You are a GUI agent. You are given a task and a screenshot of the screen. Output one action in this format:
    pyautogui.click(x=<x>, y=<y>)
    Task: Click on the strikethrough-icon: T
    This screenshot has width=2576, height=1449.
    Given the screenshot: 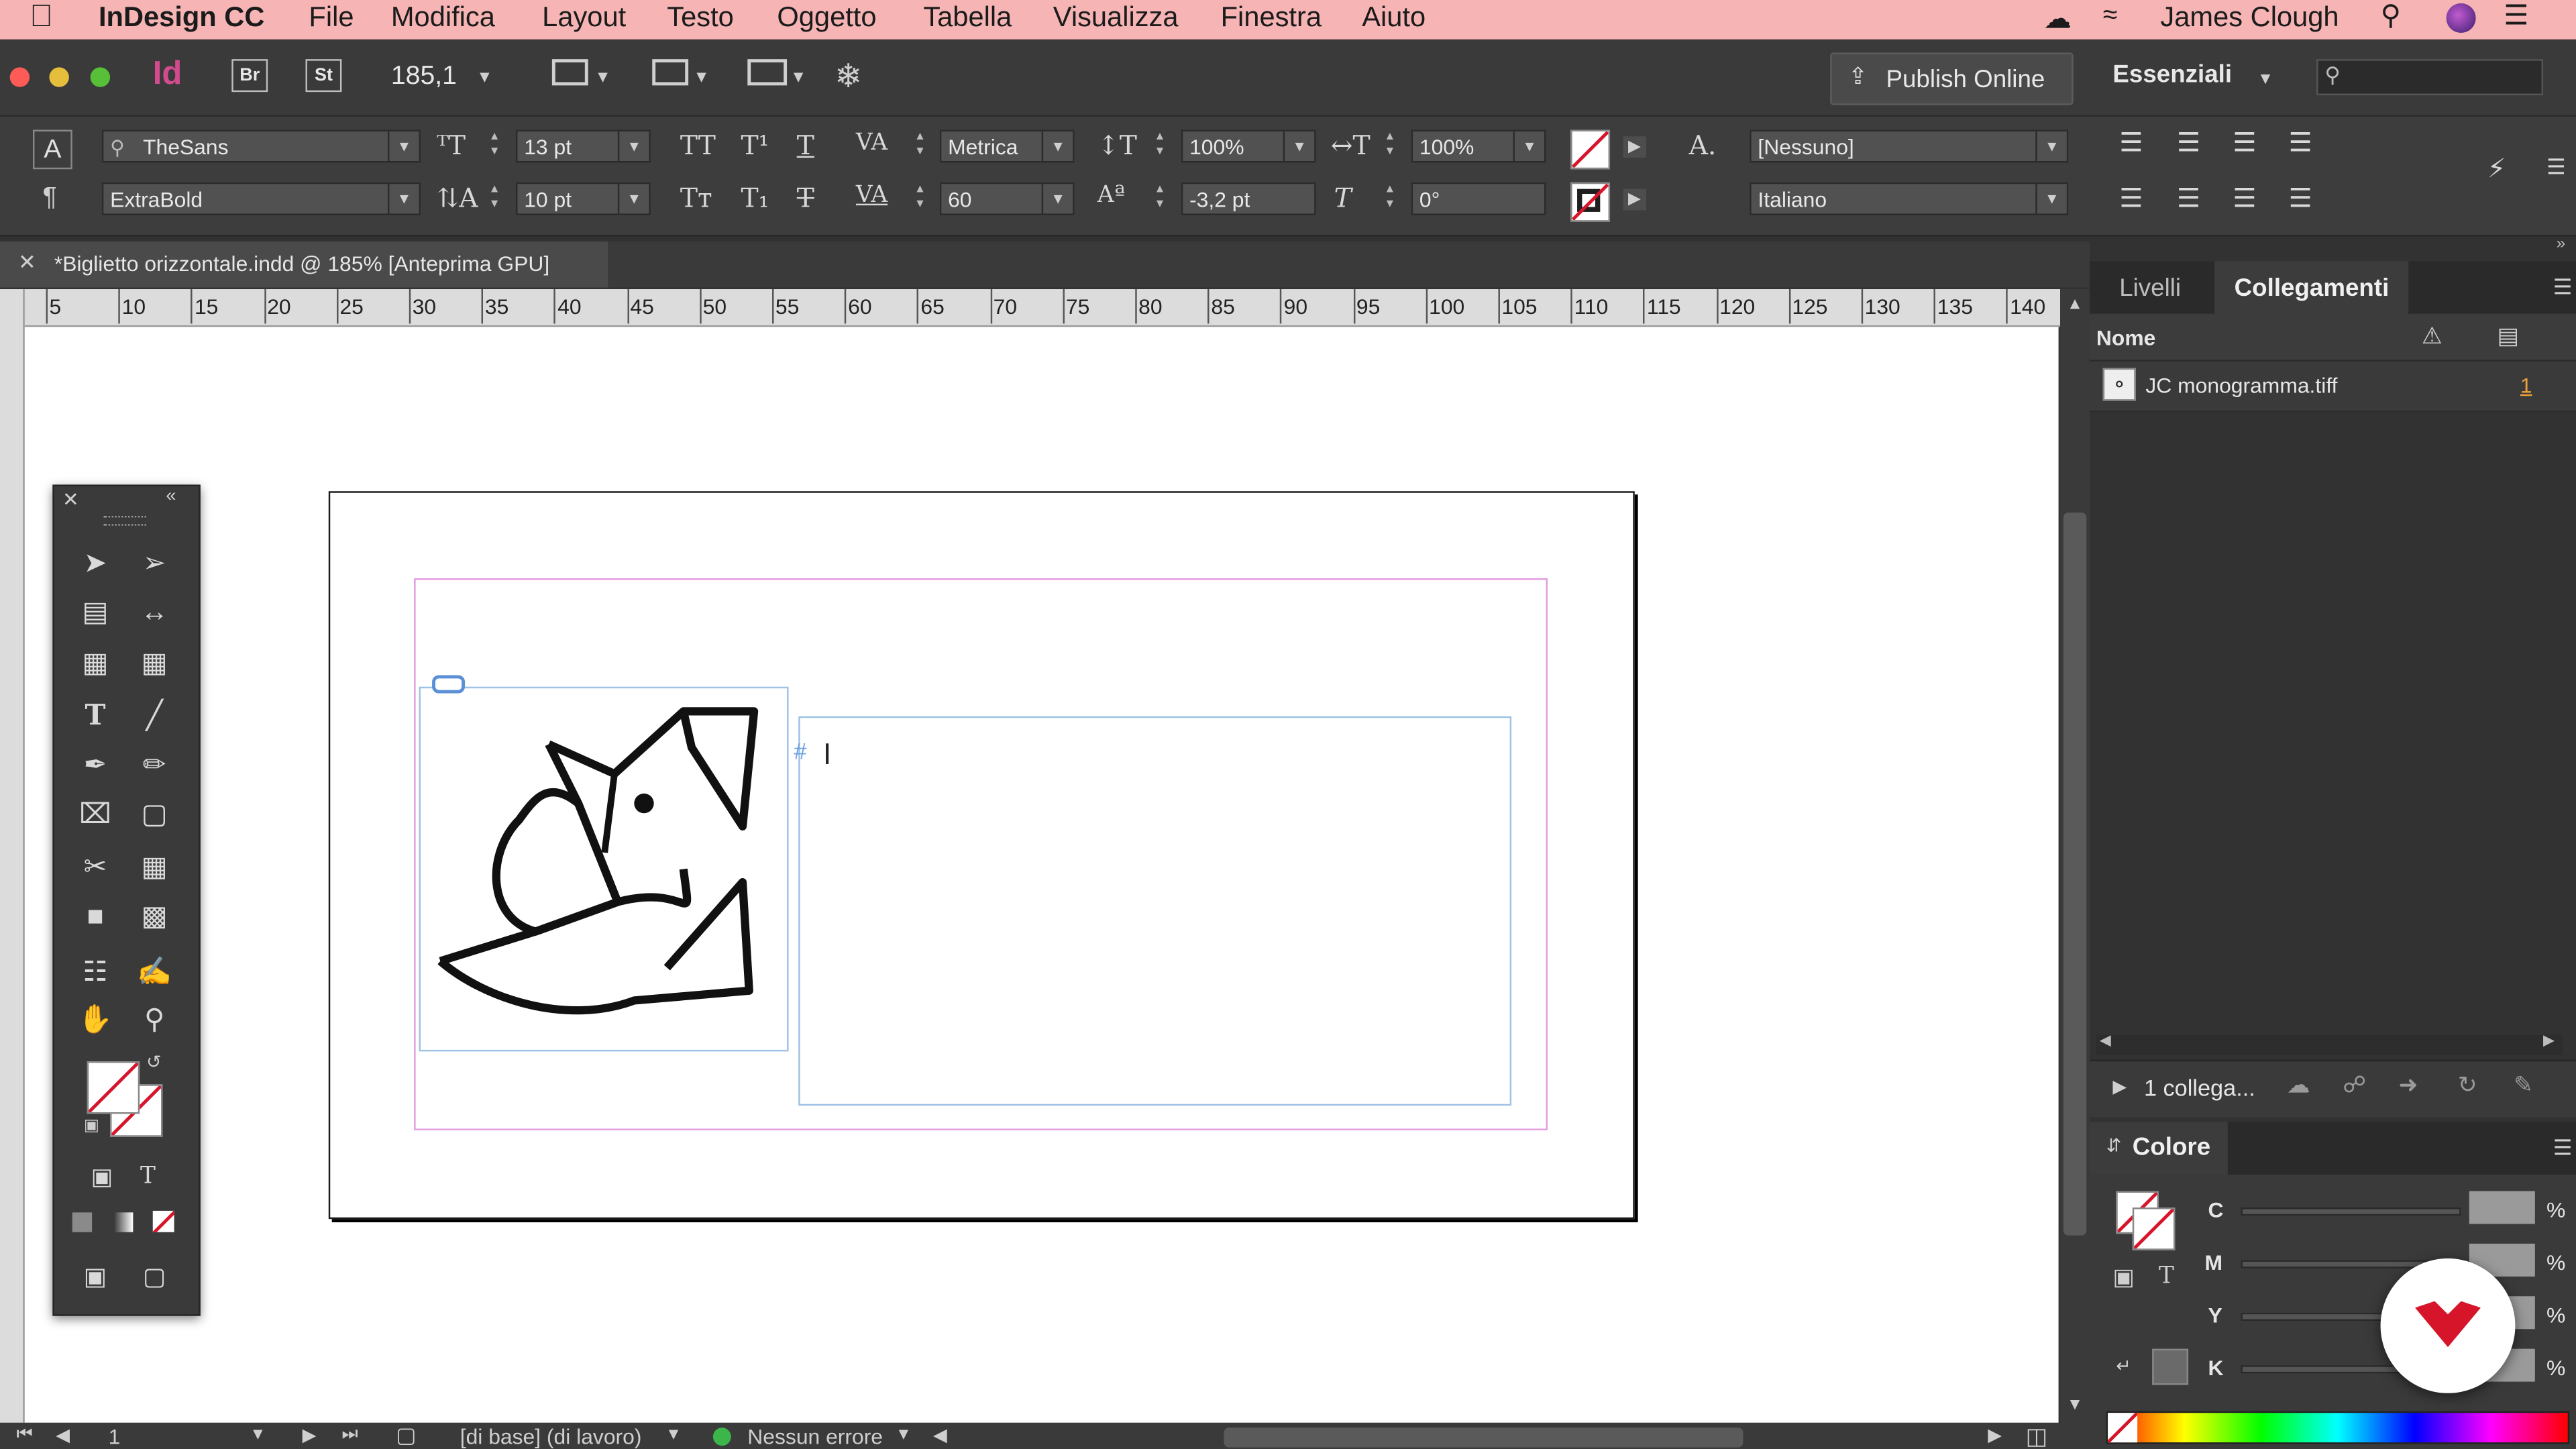 What is the action you would take?
    pyautogui.click(x=805, y=198)
    